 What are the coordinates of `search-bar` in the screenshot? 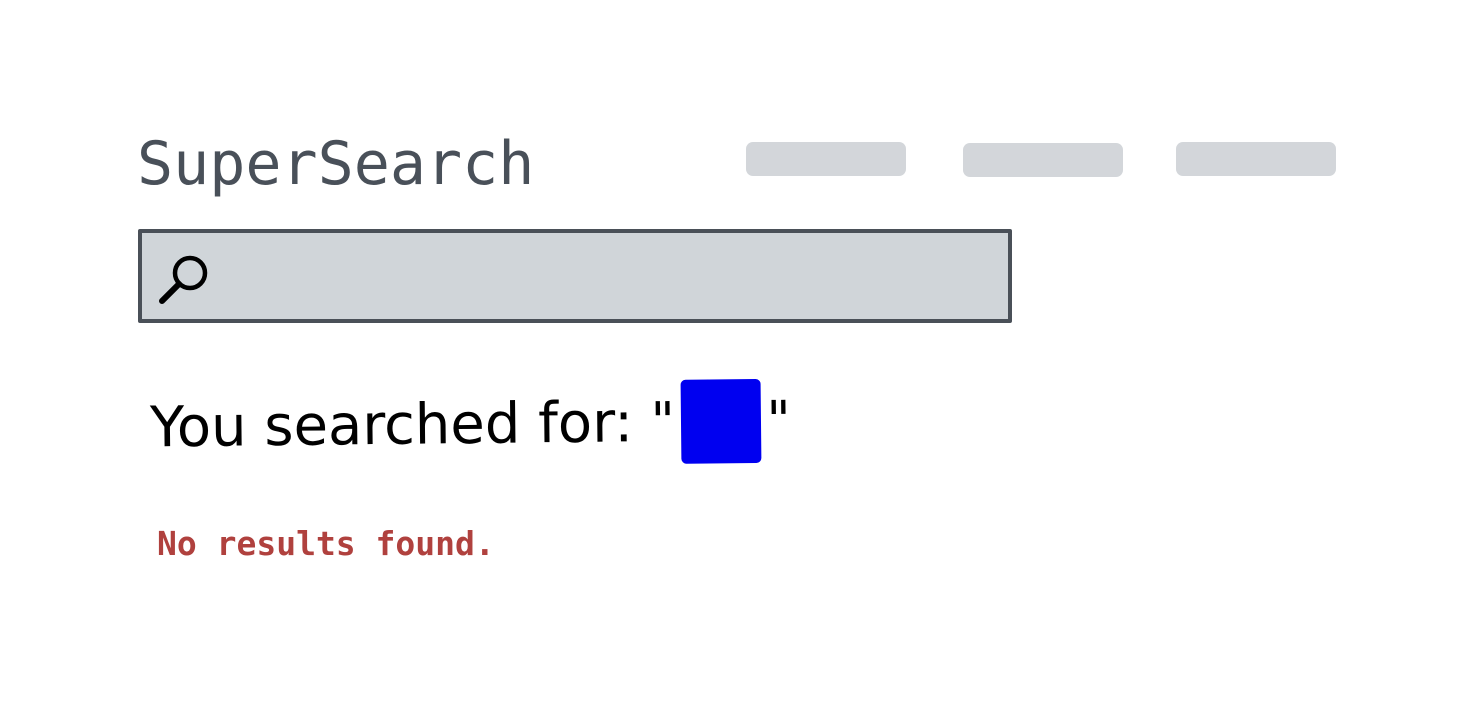 It's located at (575, 276).